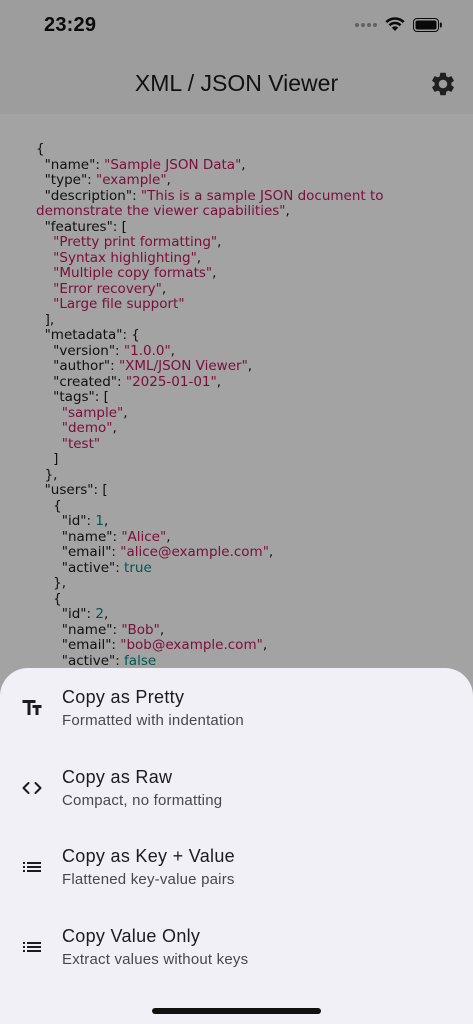  I want to click on option-title: Copy as Key + Value, so click(148, 856).